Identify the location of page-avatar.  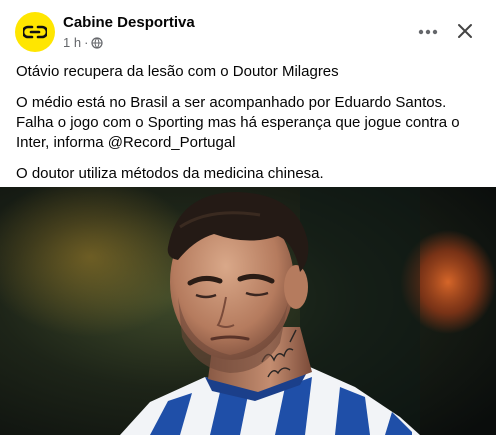
(35, 32).